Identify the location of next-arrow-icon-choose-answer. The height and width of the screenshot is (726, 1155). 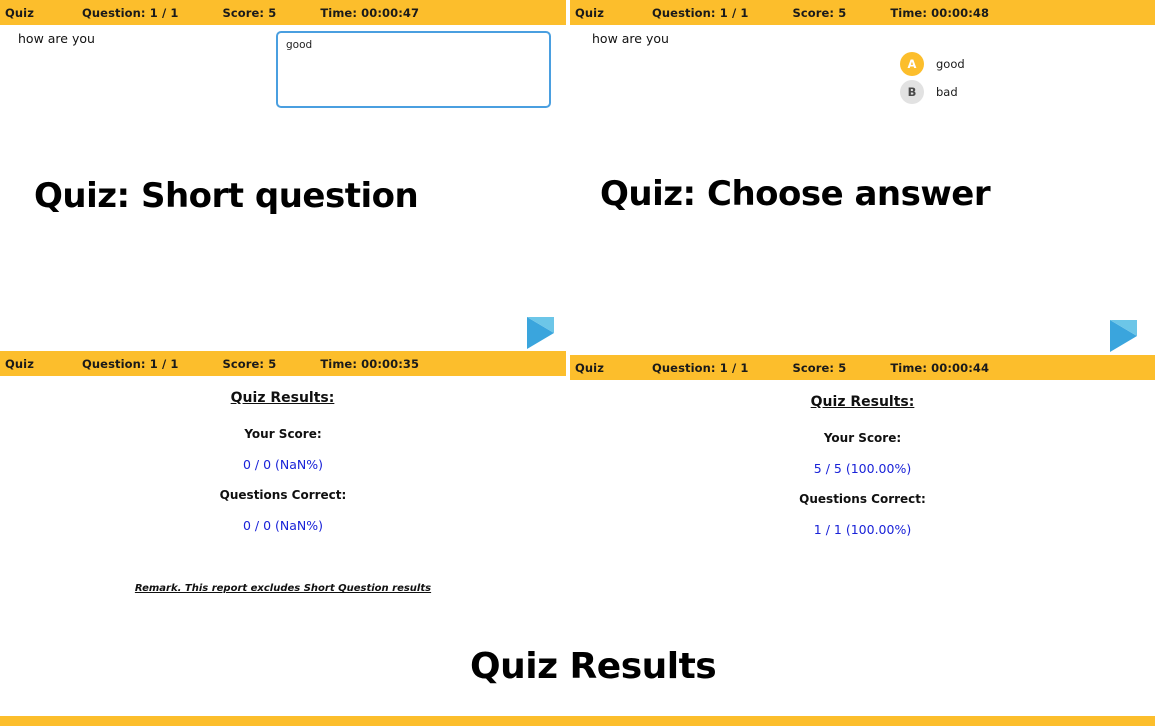
(1123, 336).